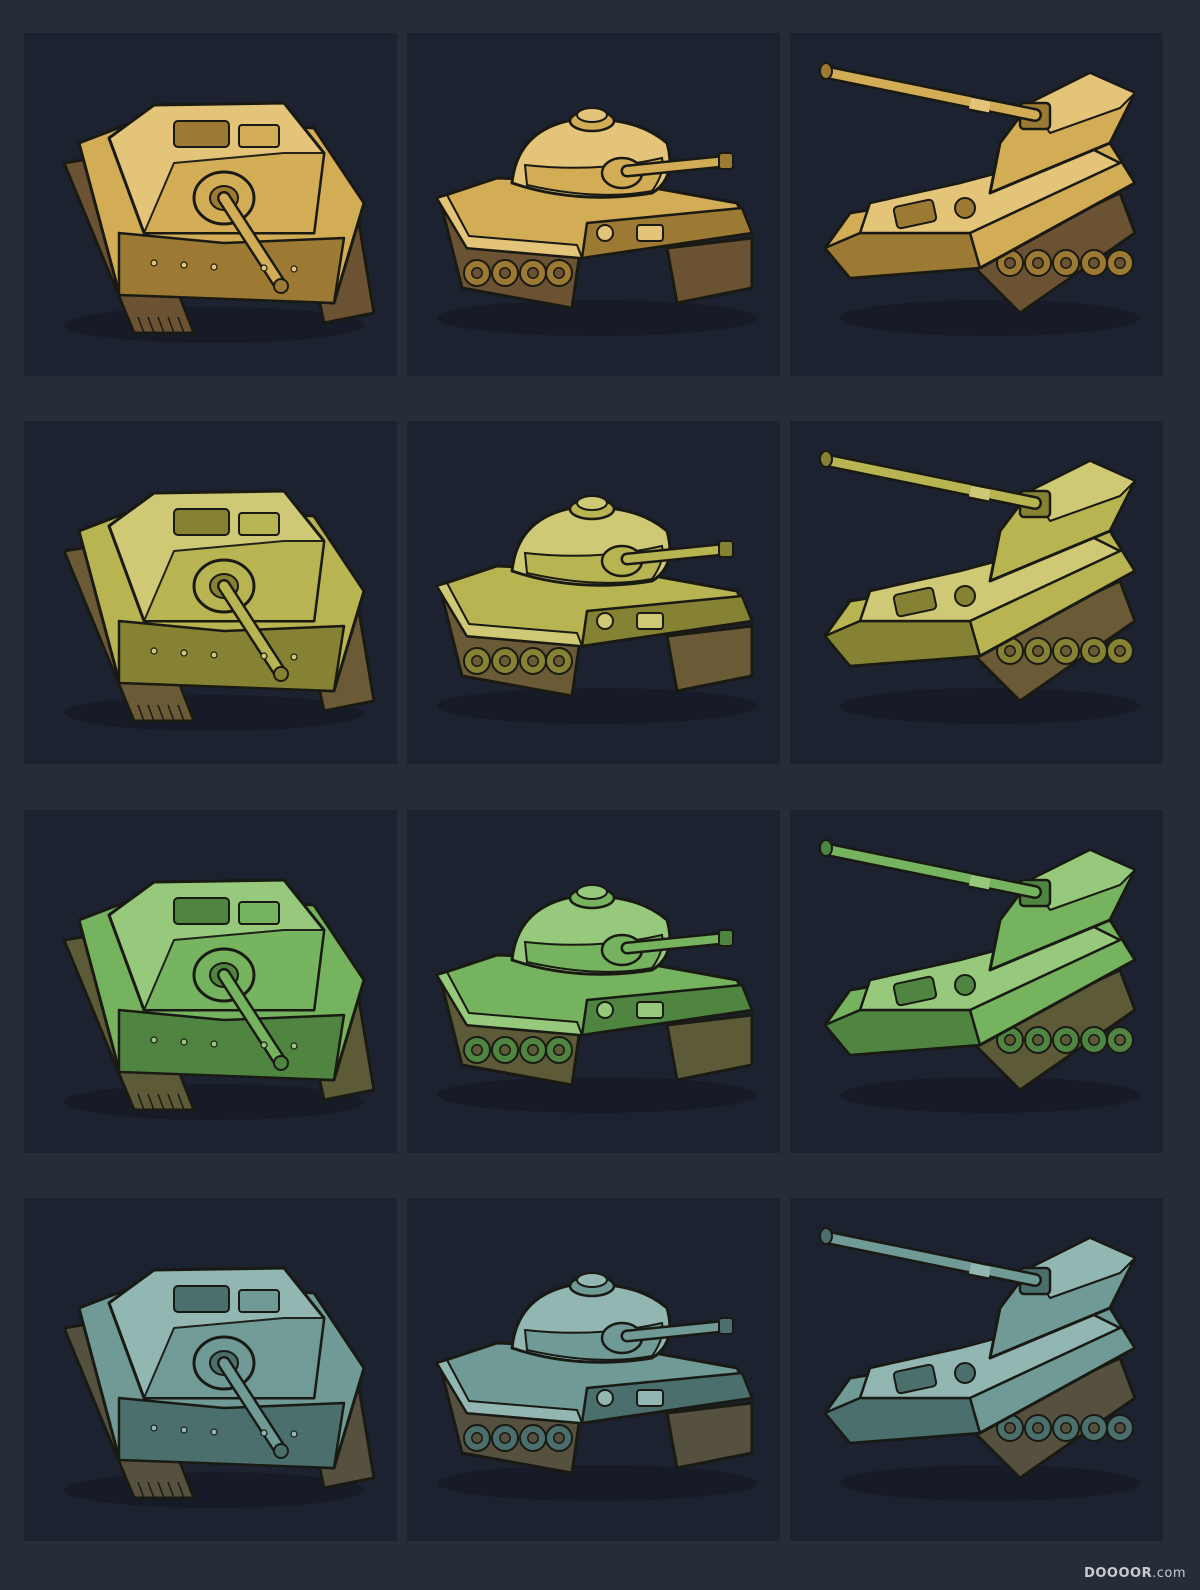 This screenshot has width=1200, height=1590. I want to click on watermark-suffix: .com, so click(1169, 1573).